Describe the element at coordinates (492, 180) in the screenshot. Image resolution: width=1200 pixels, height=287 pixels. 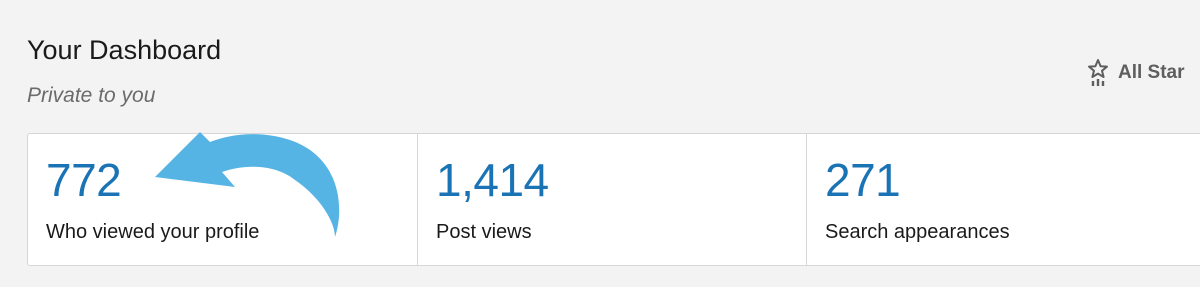
I see `stat-value: 1,414` at that location.